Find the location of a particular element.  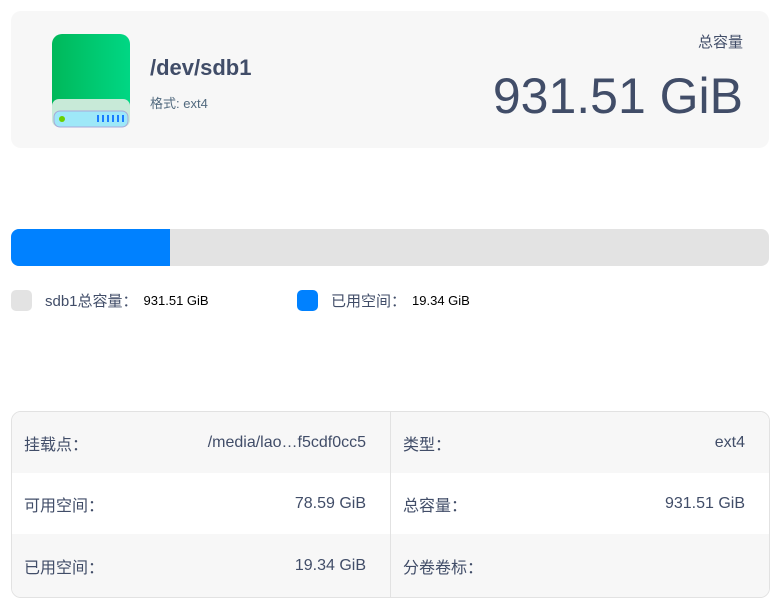

table-row: 已用空间： 19.34 GiB 分卷卷标： is located at coordinates (390, 565).